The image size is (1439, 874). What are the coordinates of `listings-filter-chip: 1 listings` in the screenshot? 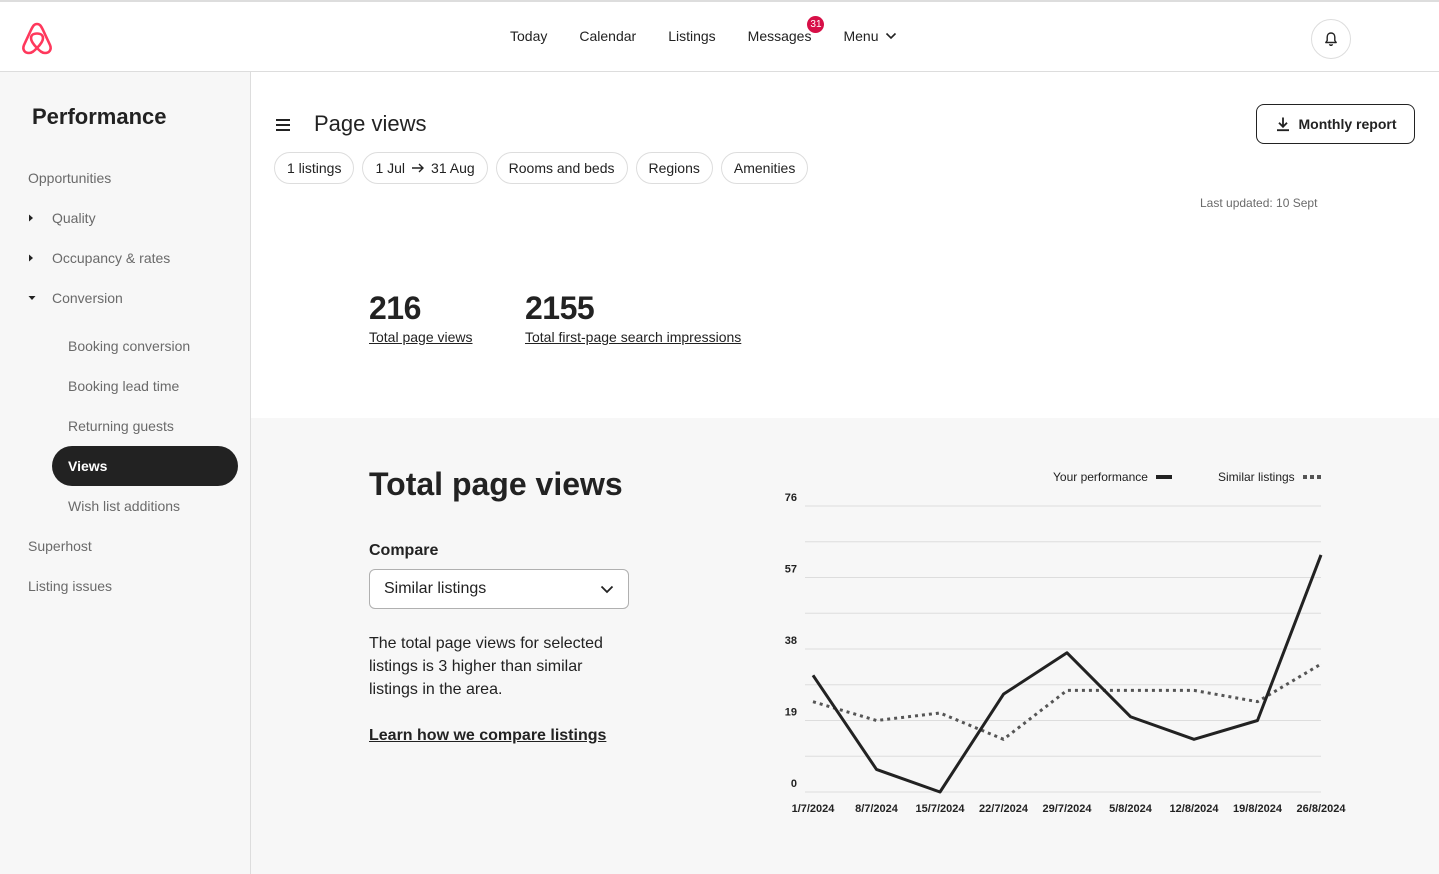 It's located at (314, 168).